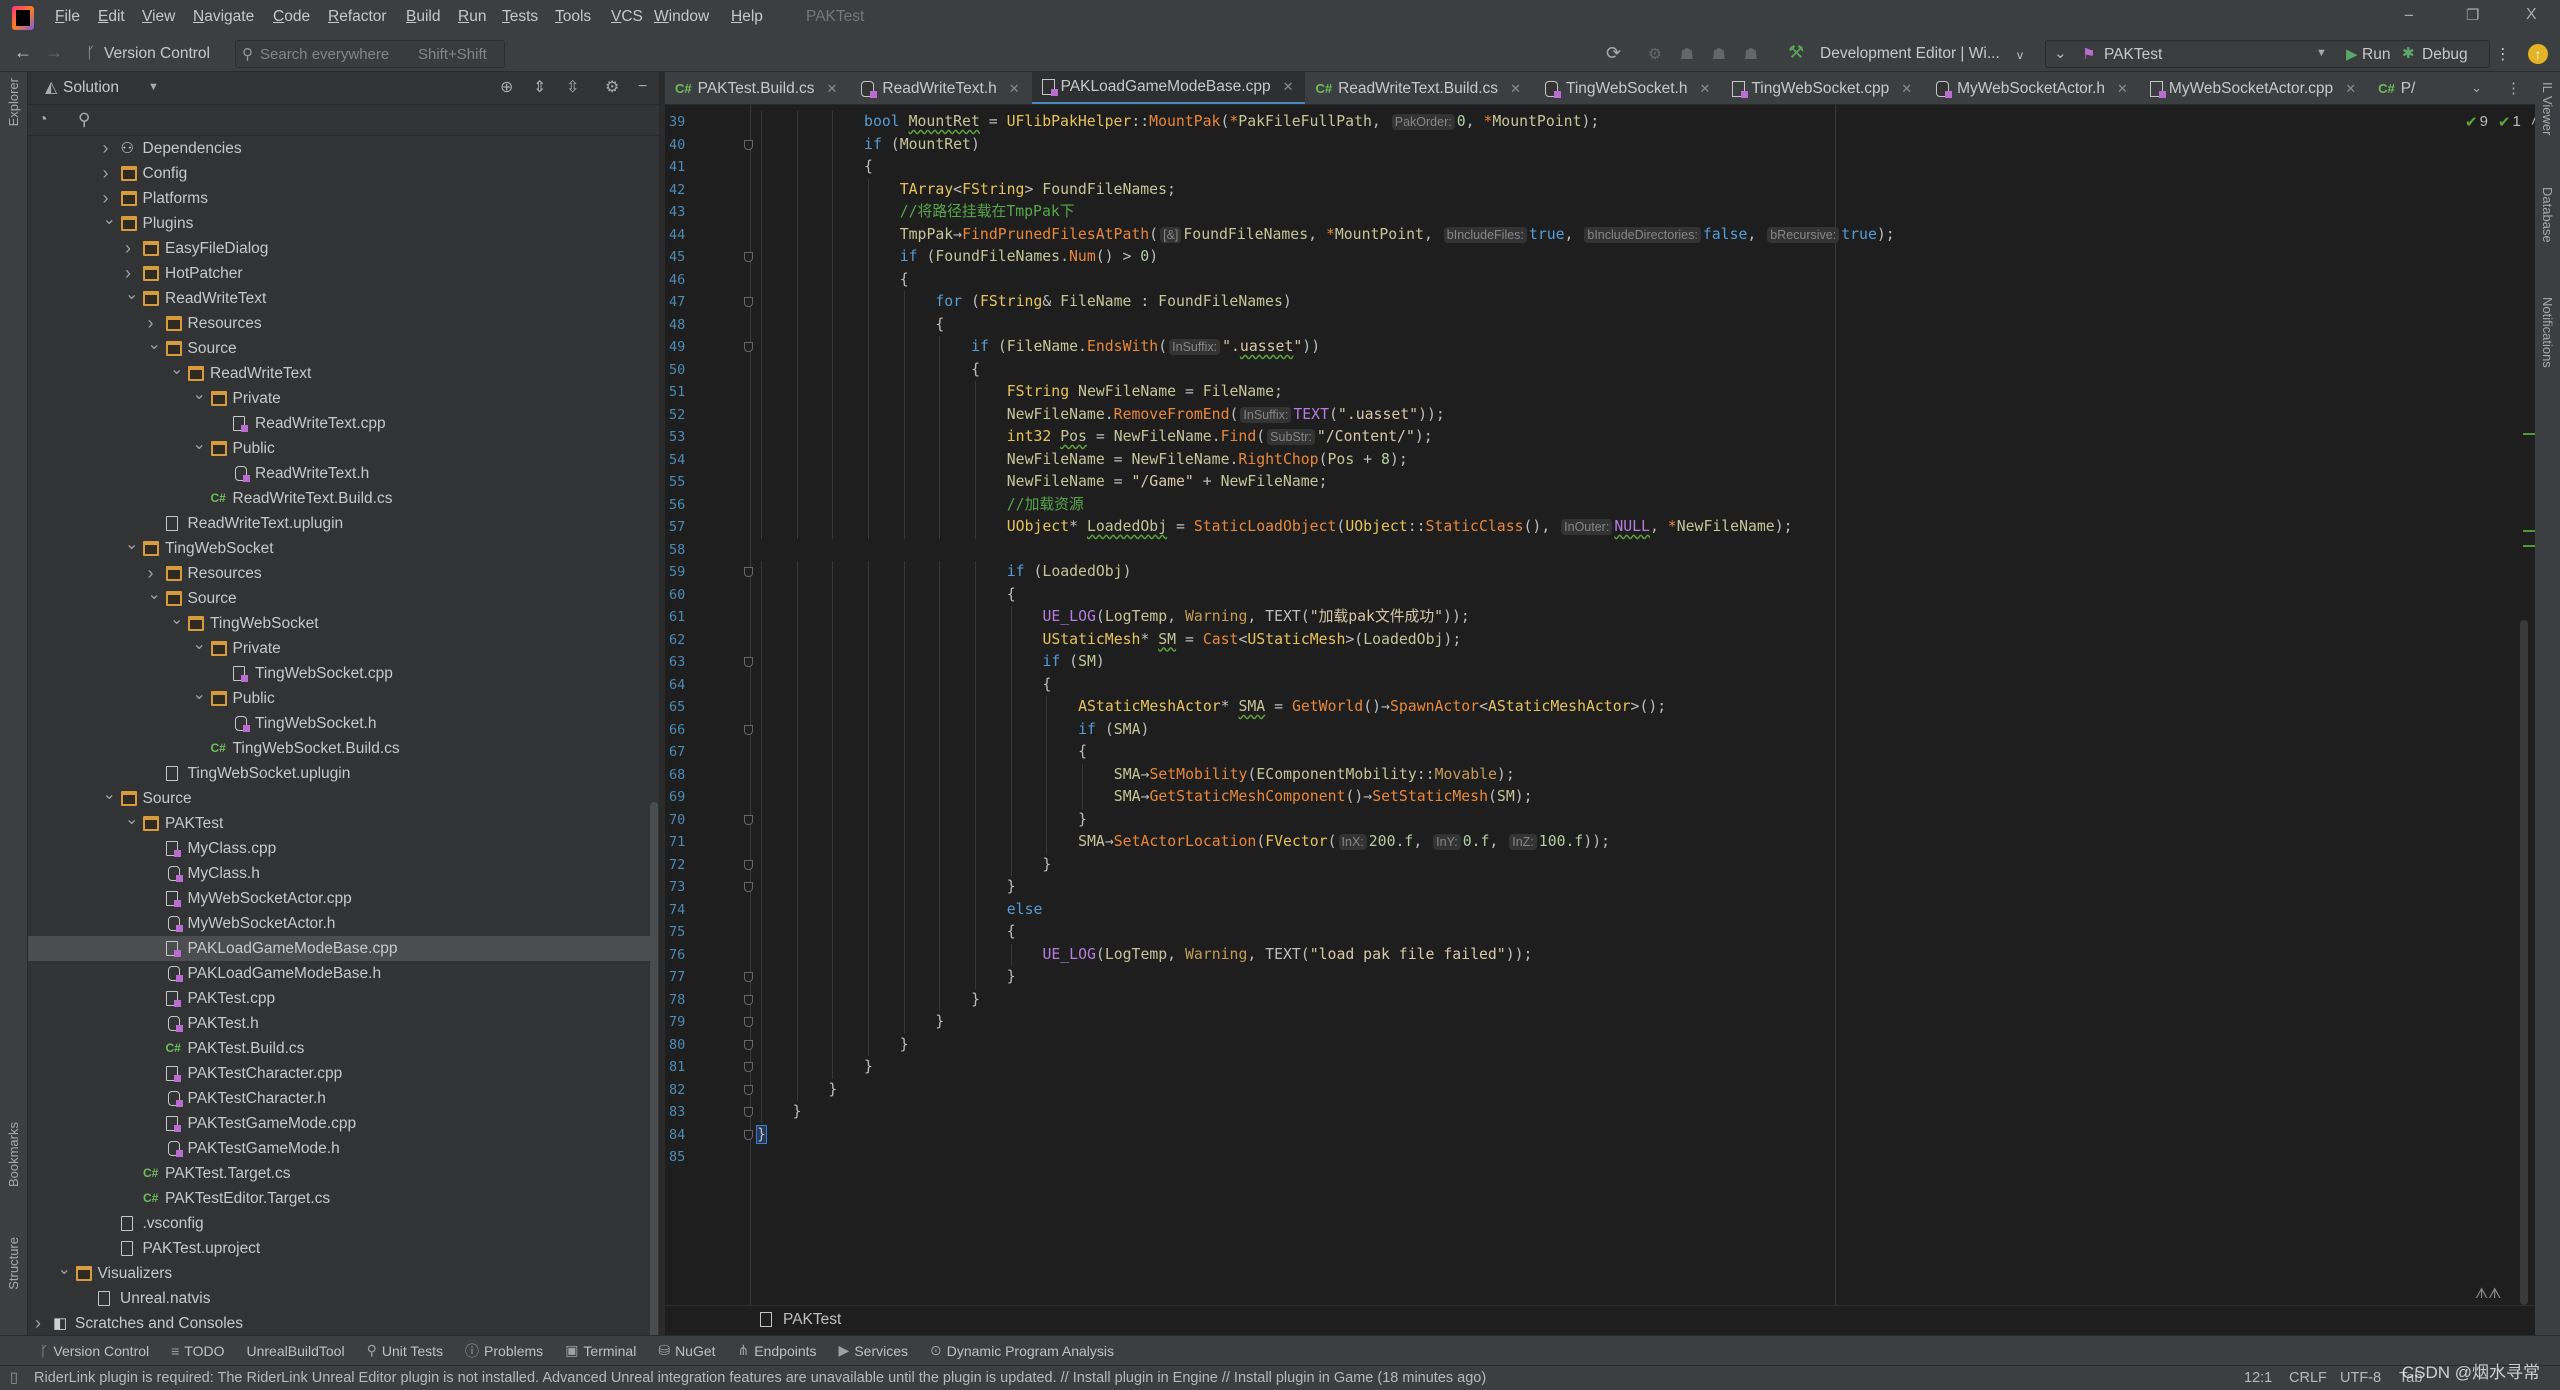 The width and height of the screenshot is (2560, 1390). I want to click on tree-item: PAKLoadGameModeBase.cpp, so click(339, 948).